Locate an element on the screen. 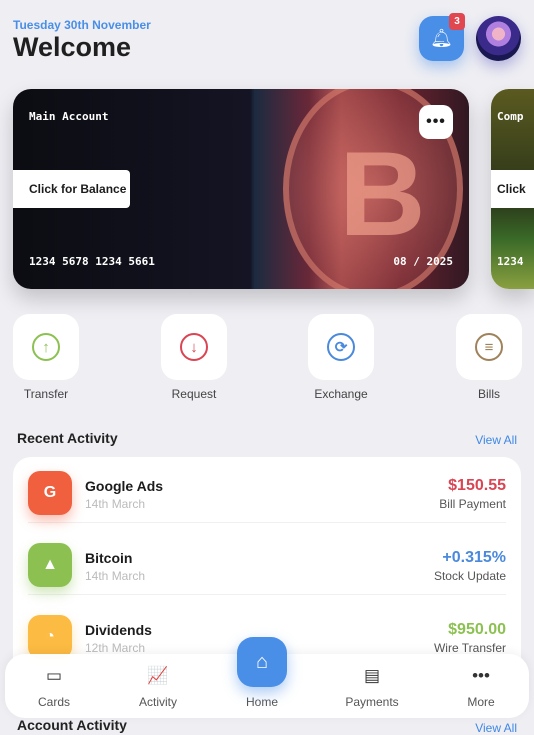 This screenshot has height=735, width=534. payments-icon: ▤ is located at coordinates (372, 675).